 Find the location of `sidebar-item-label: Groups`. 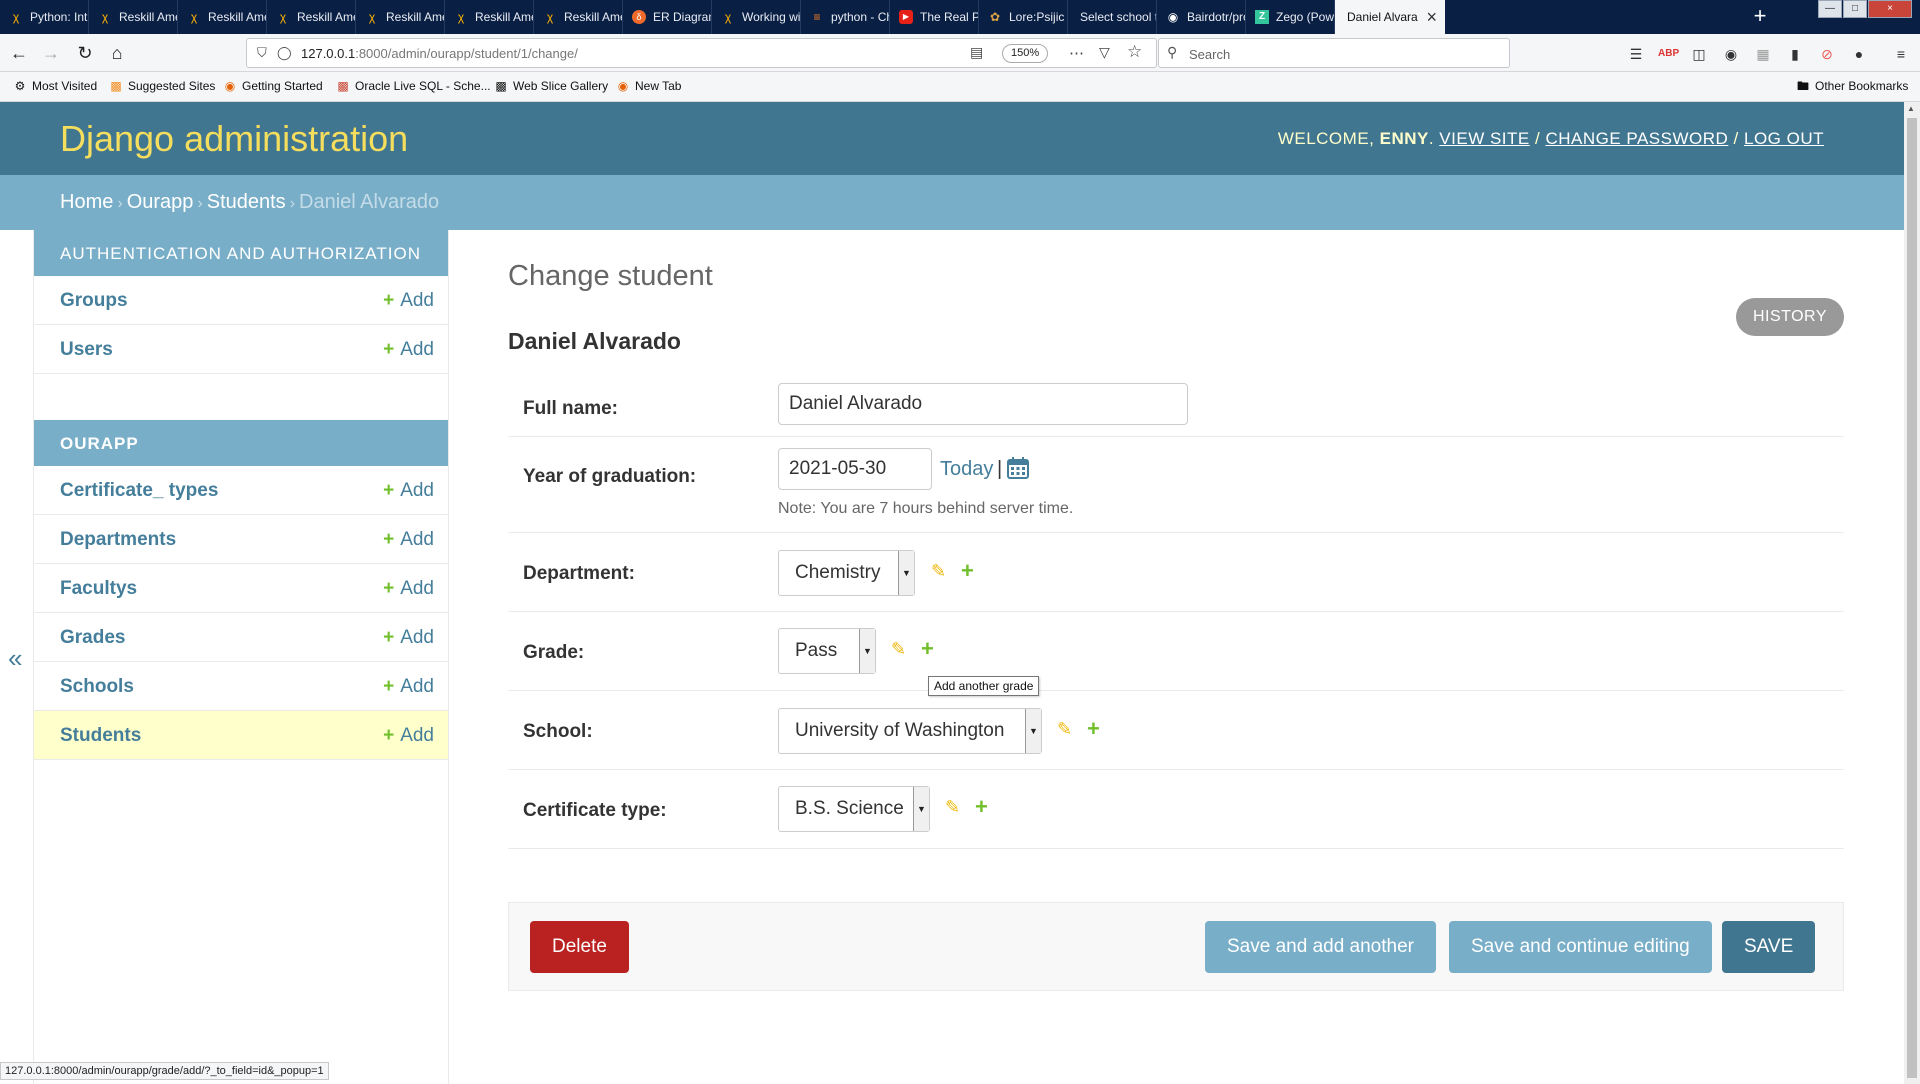

sidebar-item-label: Groups is located at coordinates (94, 301).